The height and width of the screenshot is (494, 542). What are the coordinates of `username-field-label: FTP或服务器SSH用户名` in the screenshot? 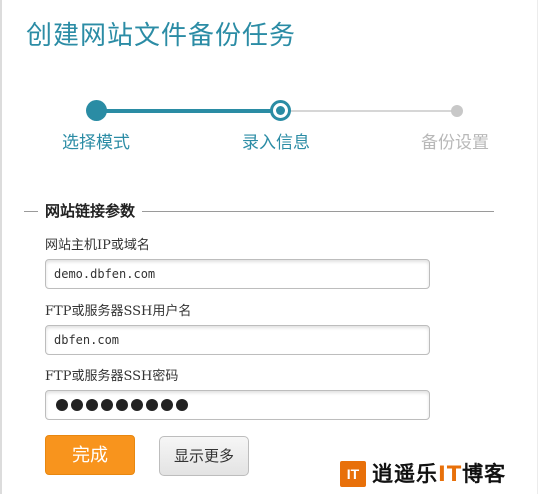 It's located at (118, 311).